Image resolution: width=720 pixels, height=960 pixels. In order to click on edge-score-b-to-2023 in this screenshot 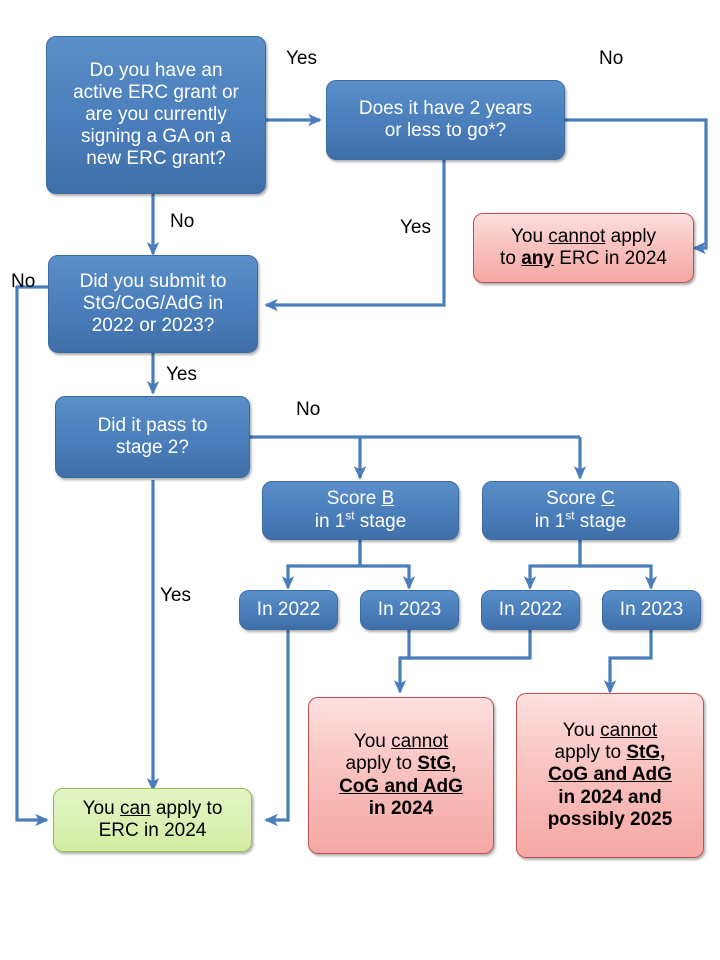, I will do `click(387, 565)`.